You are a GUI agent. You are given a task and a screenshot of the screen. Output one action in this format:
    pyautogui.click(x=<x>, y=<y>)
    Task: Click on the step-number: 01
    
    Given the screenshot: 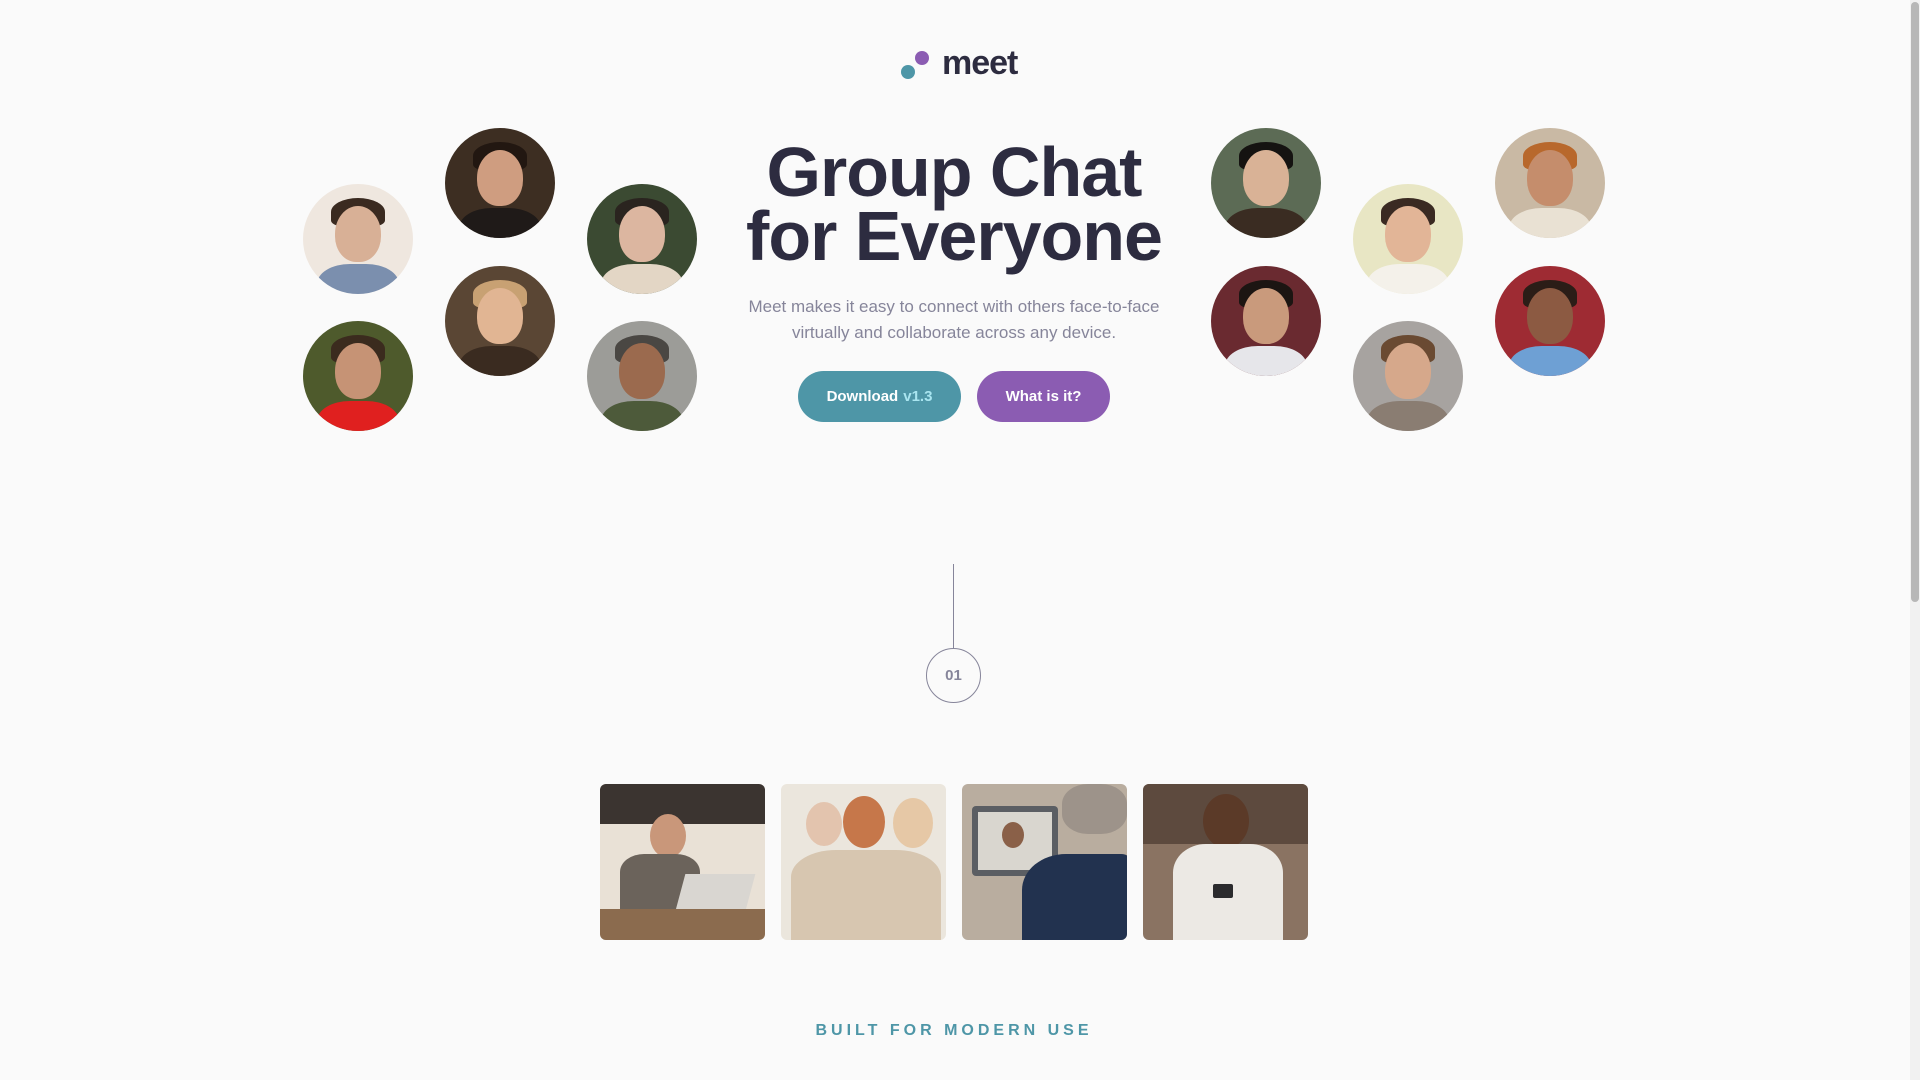 What is the action you would take?
    pyautogui.click(x=953, y=675)
    